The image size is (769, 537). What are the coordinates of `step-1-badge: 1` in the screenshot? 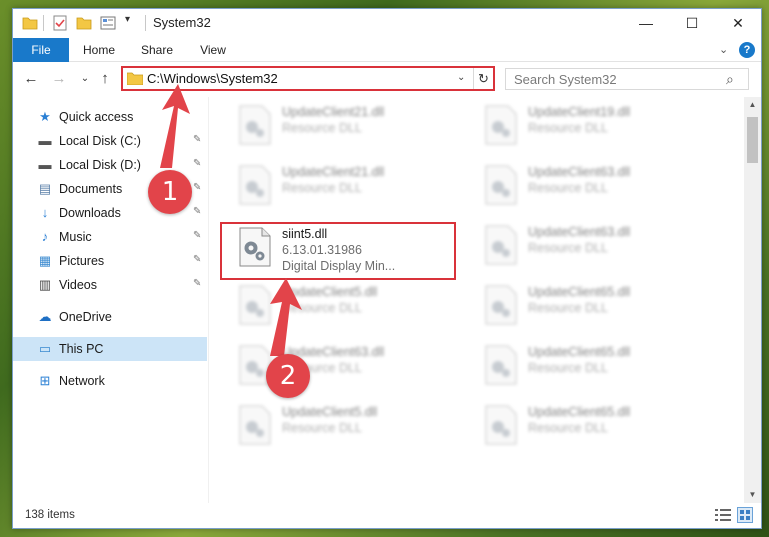 It's located at (170, 192).